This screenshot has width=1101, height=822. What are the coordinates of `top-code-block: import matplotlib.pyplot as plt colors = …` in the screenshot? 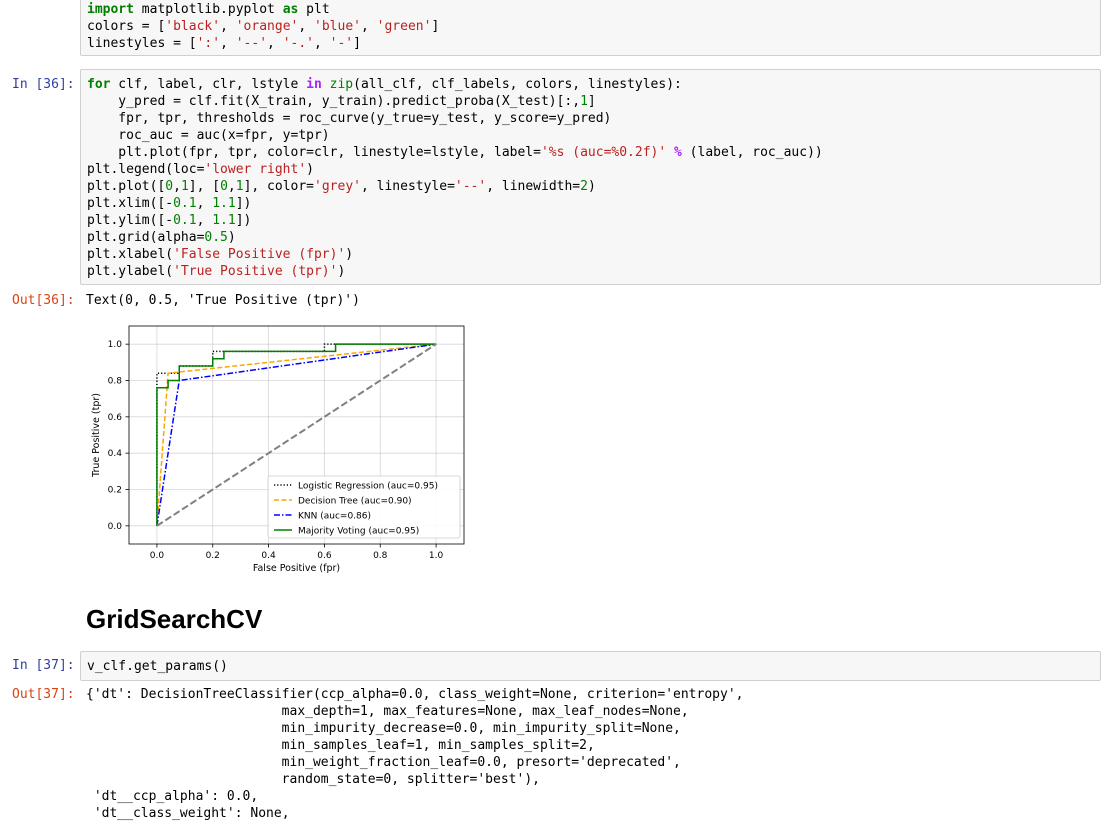 It's located at (590, 26).